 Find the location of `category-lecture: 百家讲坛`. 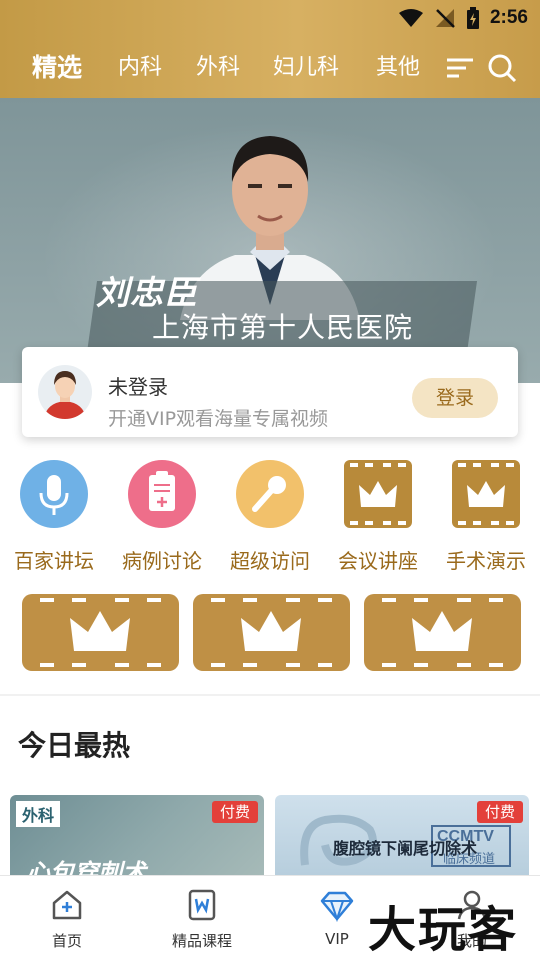

category-lecture: 百家讲坛 is located at coordinates (54, 516).